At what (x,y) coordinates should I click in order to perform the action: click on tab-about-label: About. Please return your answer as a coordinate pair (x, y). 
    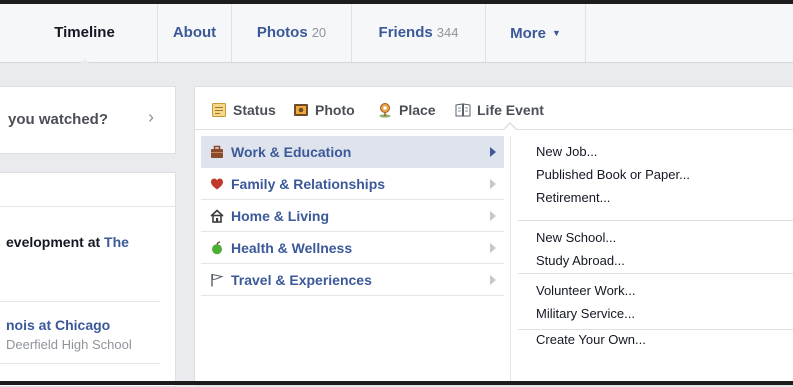
    Looking at the image, I should click on (194, 32).